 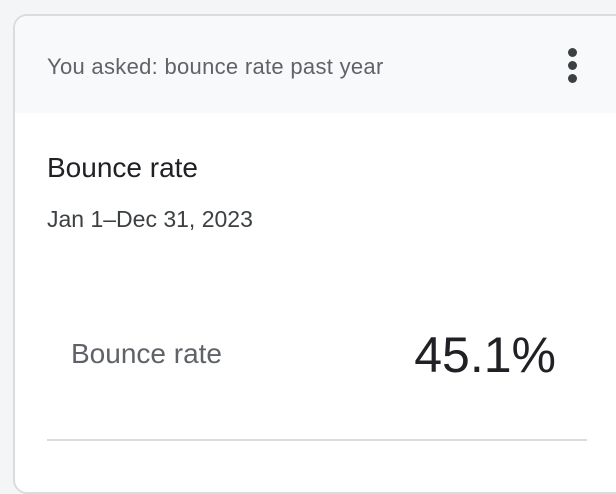 I want to click on query-text: You asked: bounce rate past year, so click(x=215, y=66).